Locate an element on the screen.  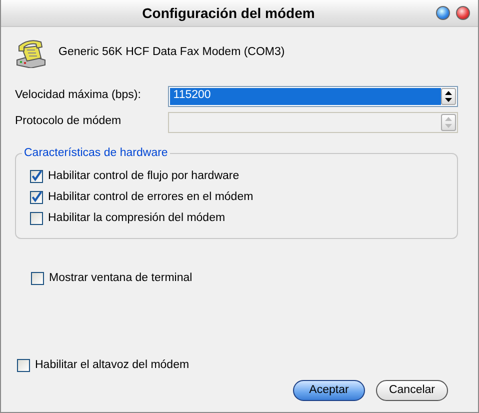
device-name: Generic 56K HCF Data Fax Modem (COM3) is located at coordinates (171, 52).